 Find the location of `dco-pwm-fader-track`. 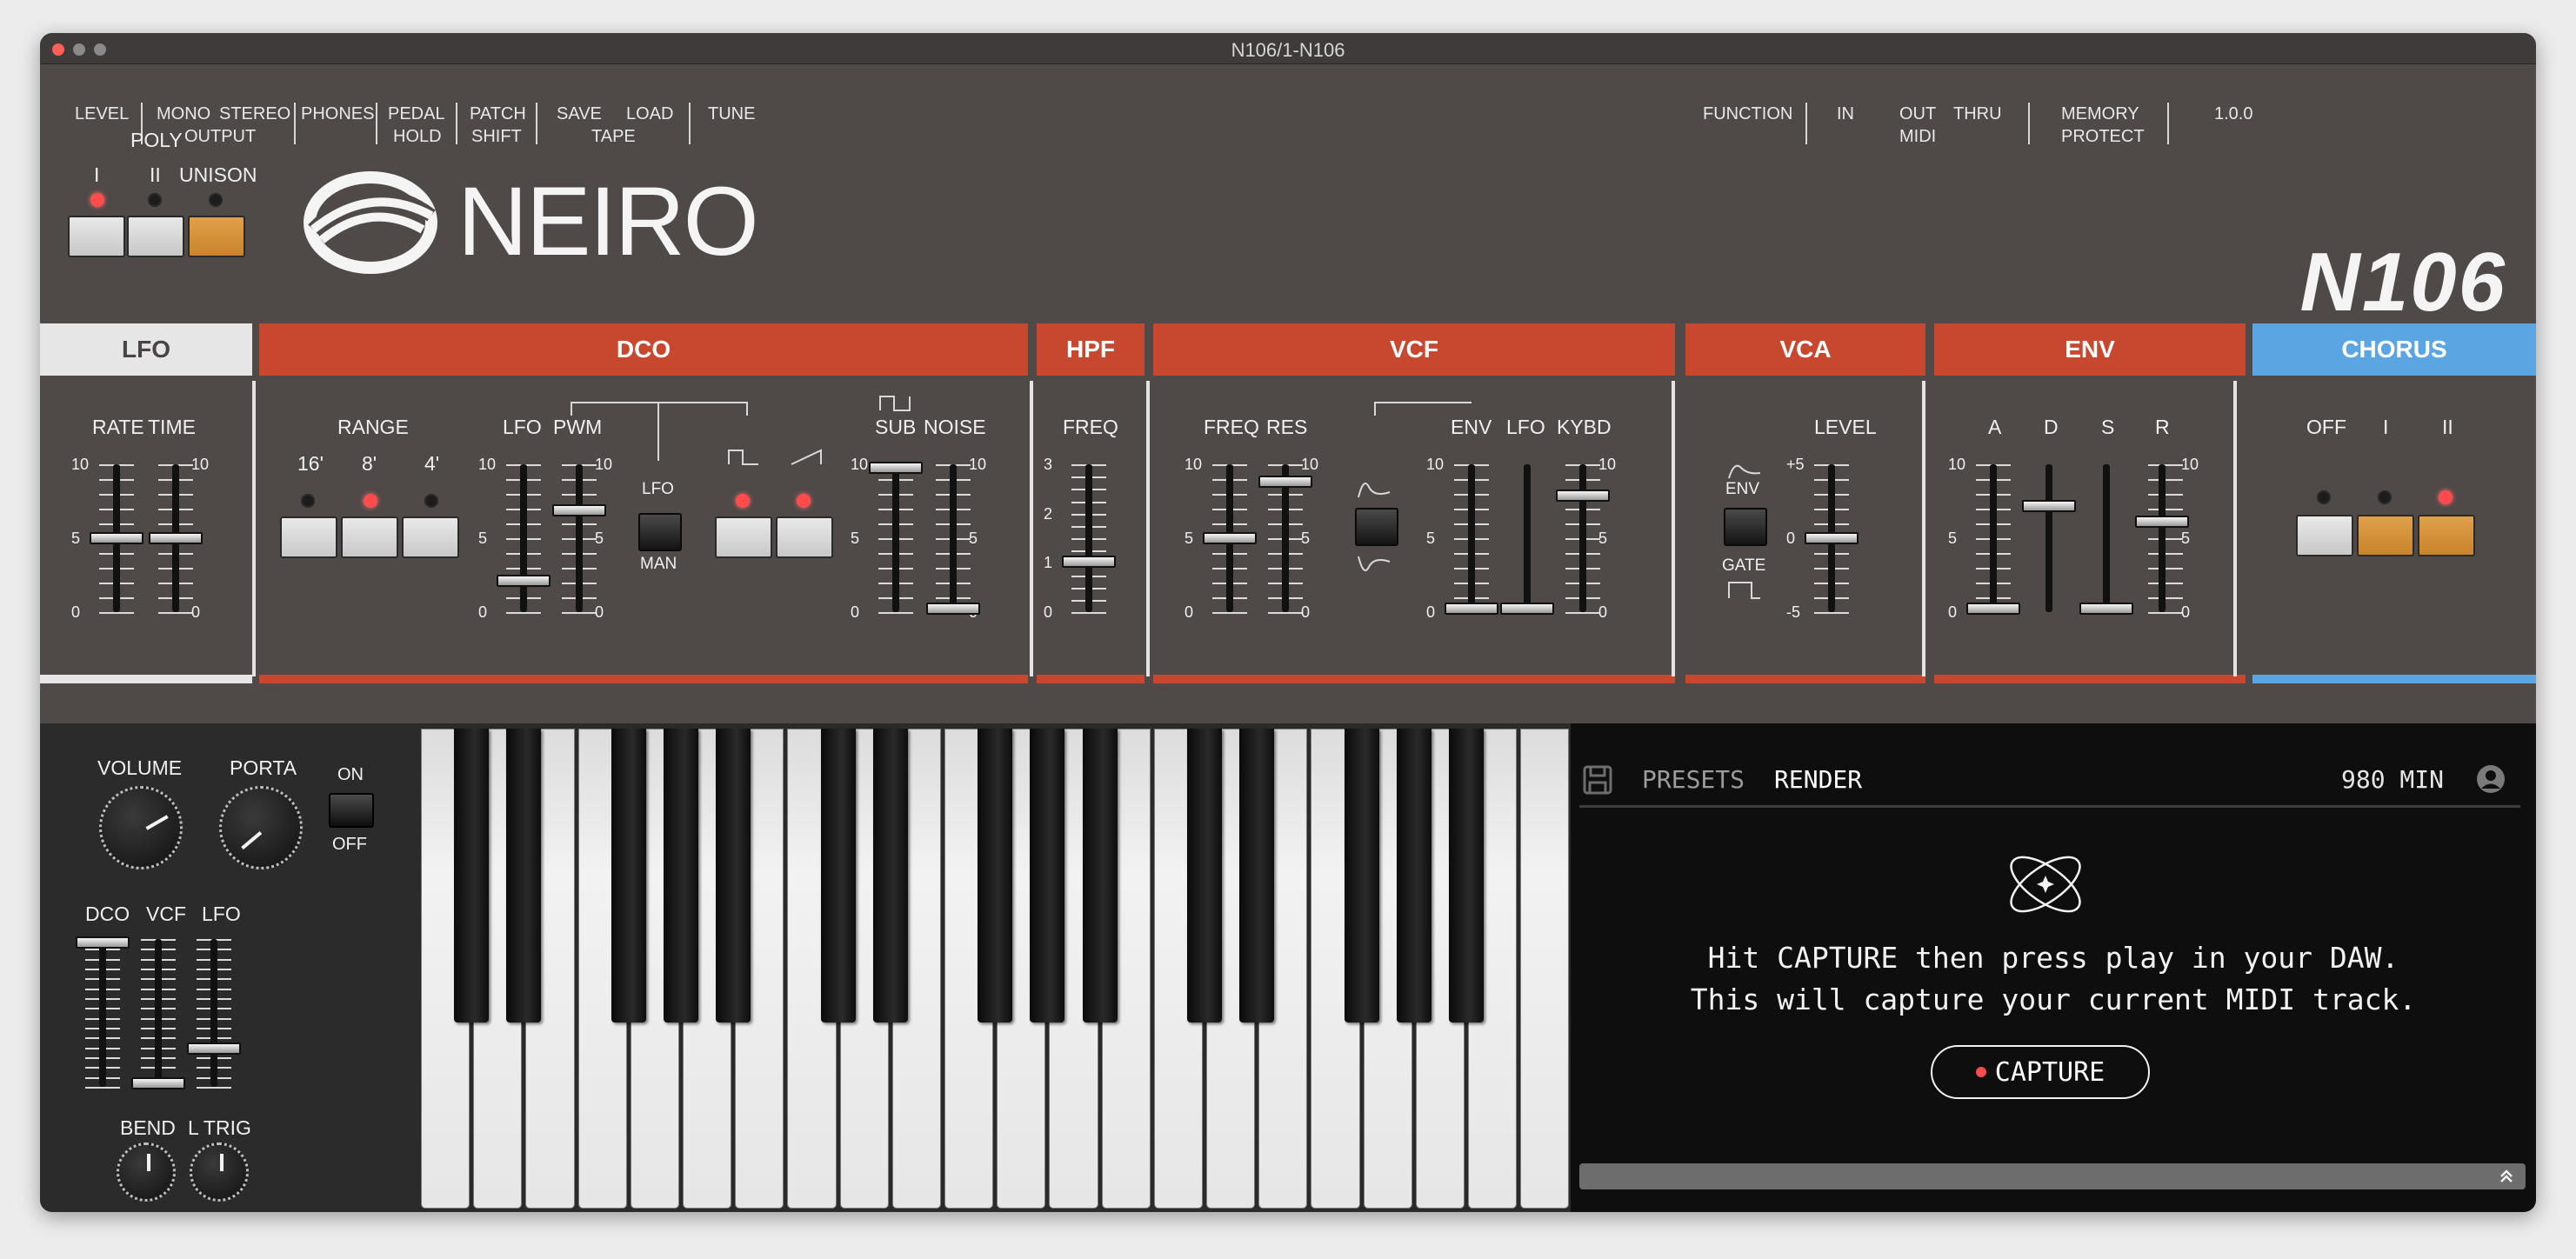

dco-pwm-fader-track is located at coordinates (579, 538).